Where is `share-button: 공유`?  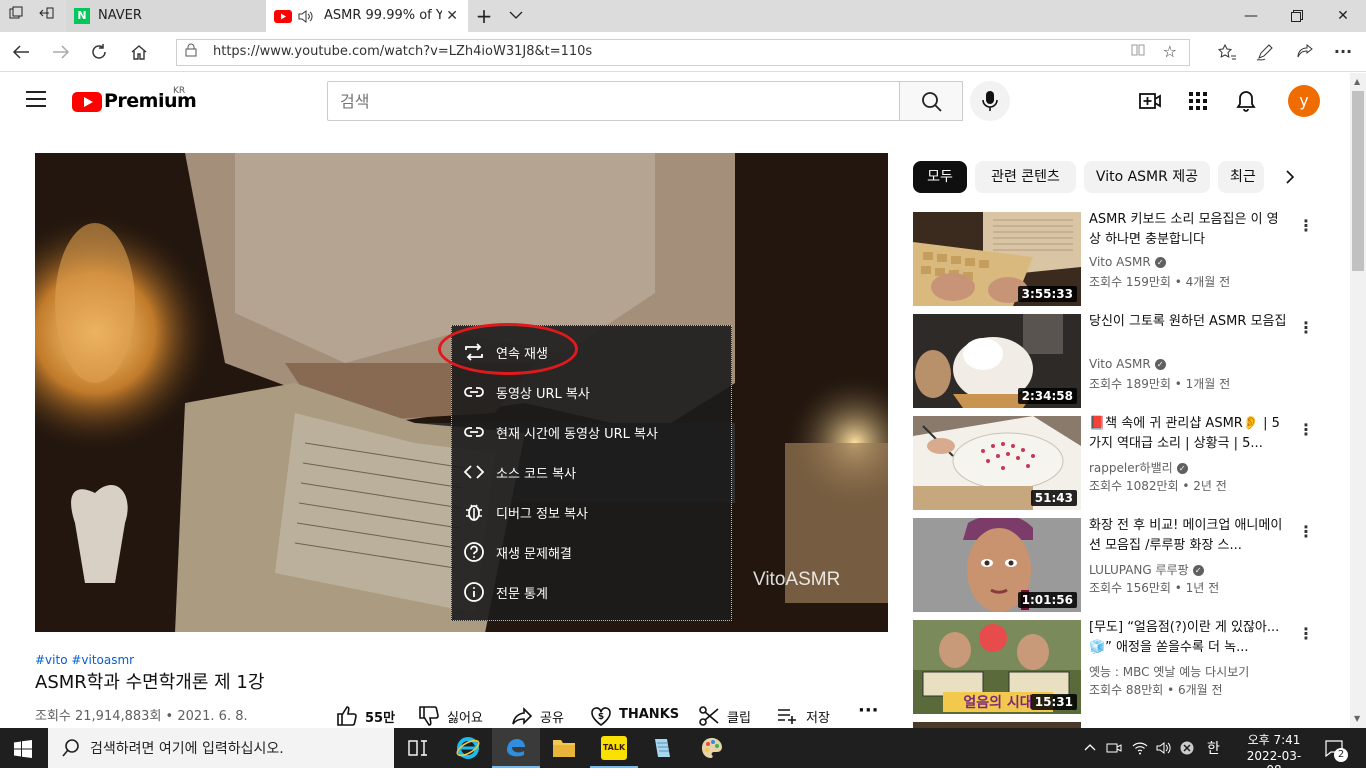
share-button: 공유 is located at coordinates (541, 716).